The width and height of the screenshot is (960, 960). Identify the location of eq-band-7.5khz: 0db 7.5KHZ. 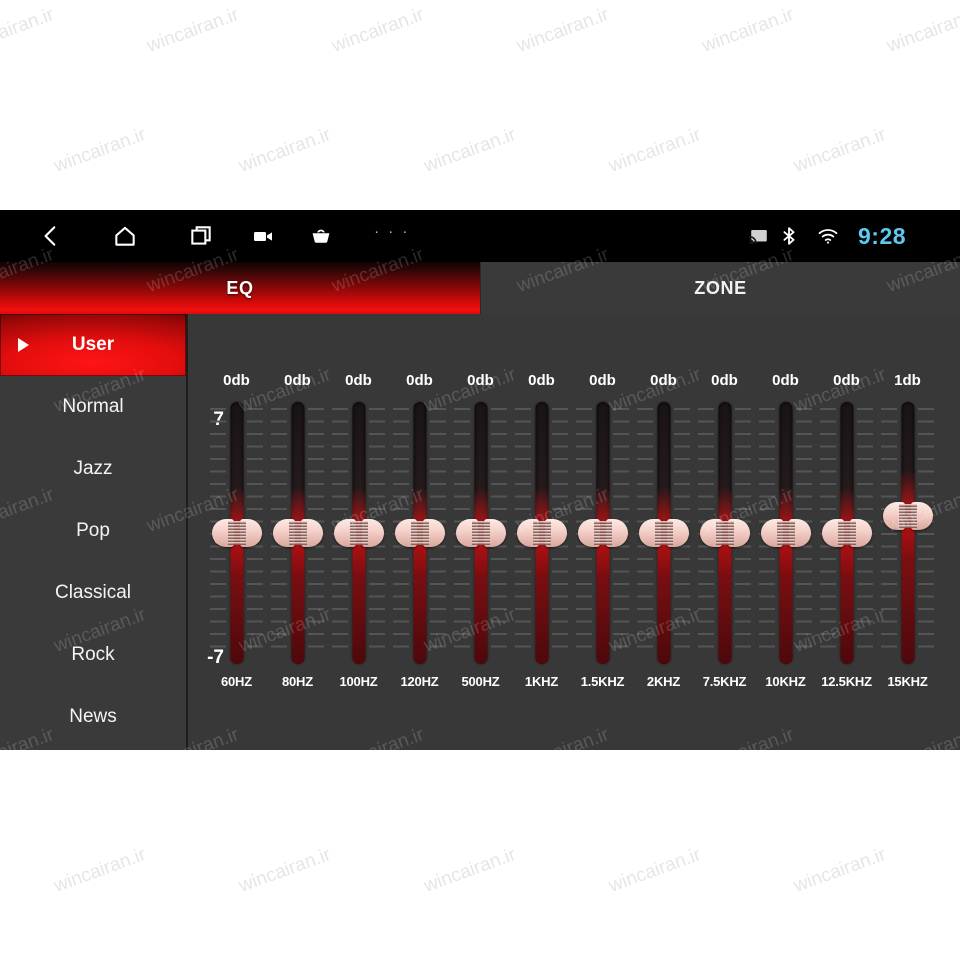
(724, 532).